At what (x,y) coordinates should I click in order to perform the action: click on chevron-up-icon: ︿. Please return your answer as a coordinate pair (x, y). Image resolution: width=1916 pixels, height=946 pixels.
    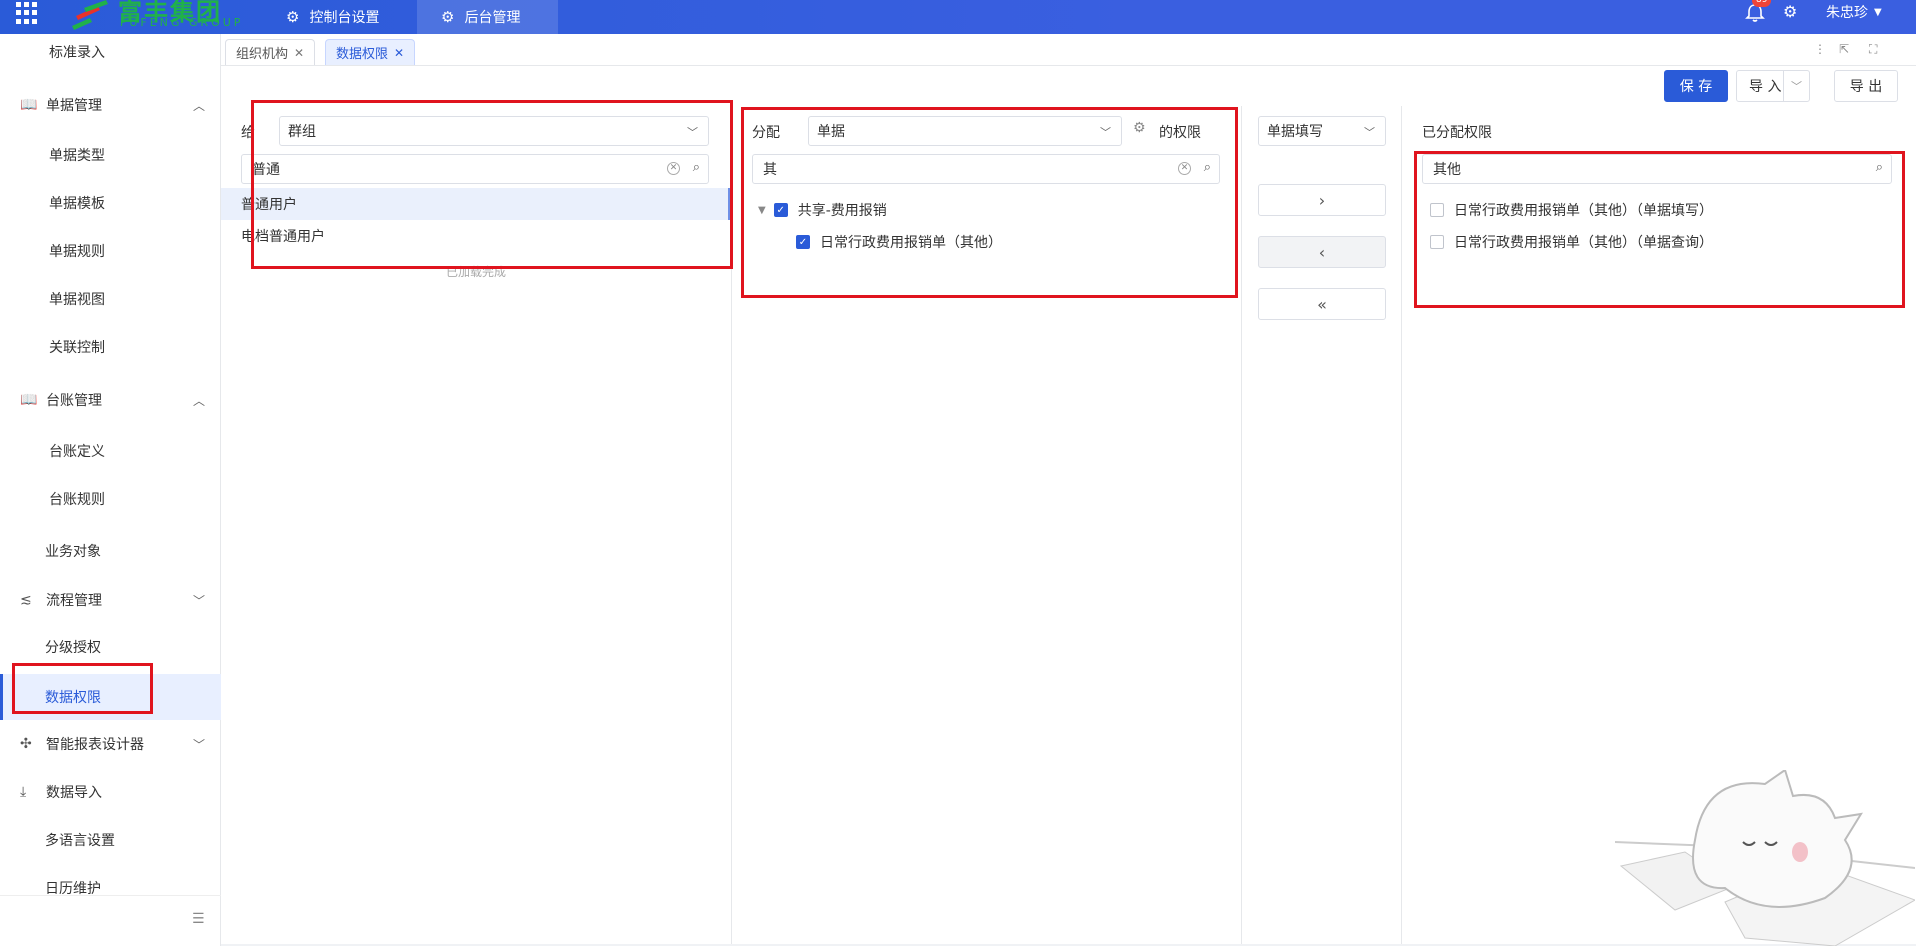
    Looking at the image, I should click on (198, 105).